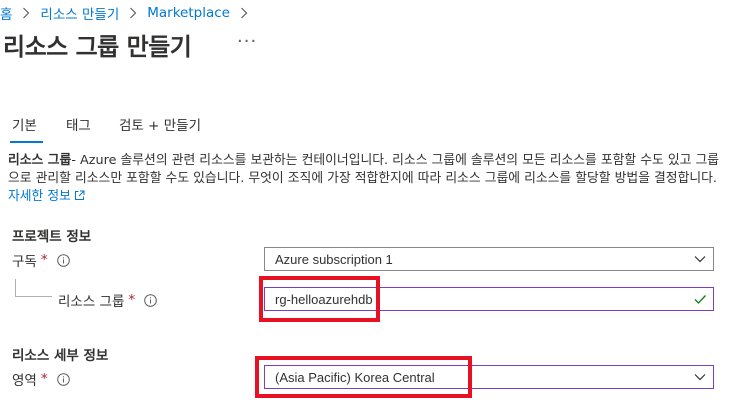 Image resolution: width=746 pixels, height=410 pixels. I want to click on breadcrumb-marketplace: Marketplace, so click(188, 13).